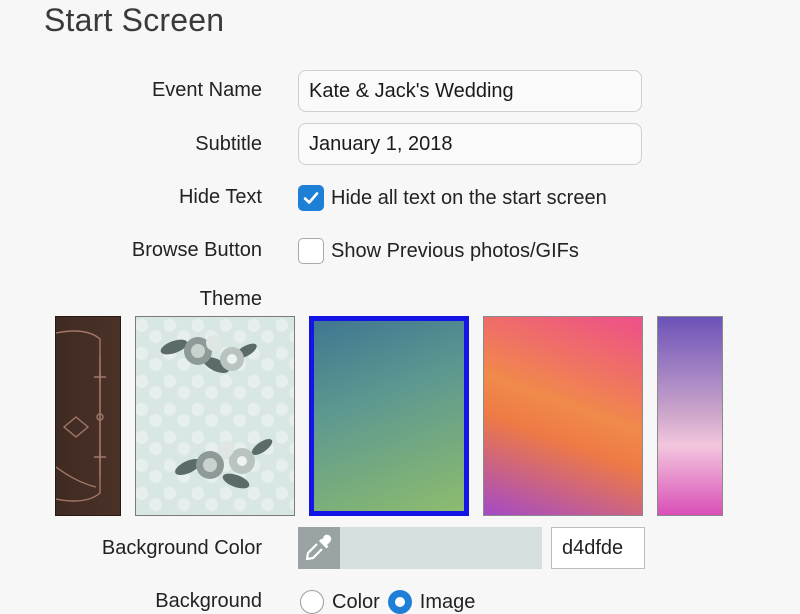 The image size is (800, 614). I want to click on background-radio-group: Color Image, so click(391, 602).